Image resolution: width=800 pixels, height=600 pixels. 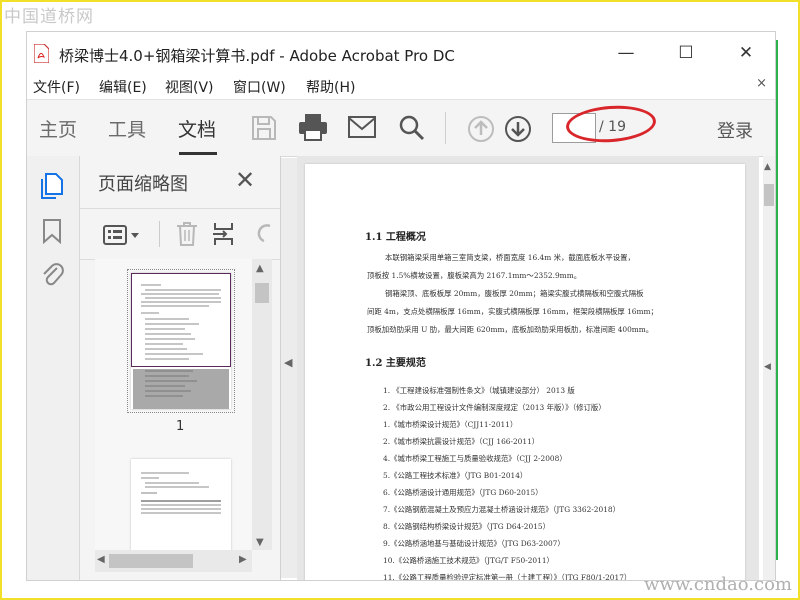 I want to click on login-button: 登录, so click(x=735, y=130).